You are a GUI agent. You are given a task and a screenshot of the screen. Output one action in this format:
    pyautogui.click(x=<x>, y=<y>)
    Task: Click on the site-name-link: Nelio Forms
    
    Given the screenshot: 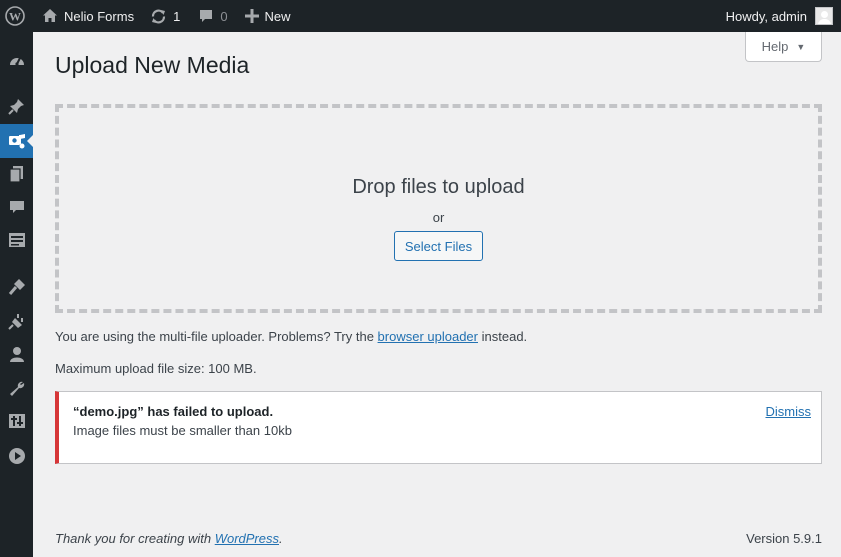 What is the action you would take?
    pyautogui.click(x=86, y=16)
    